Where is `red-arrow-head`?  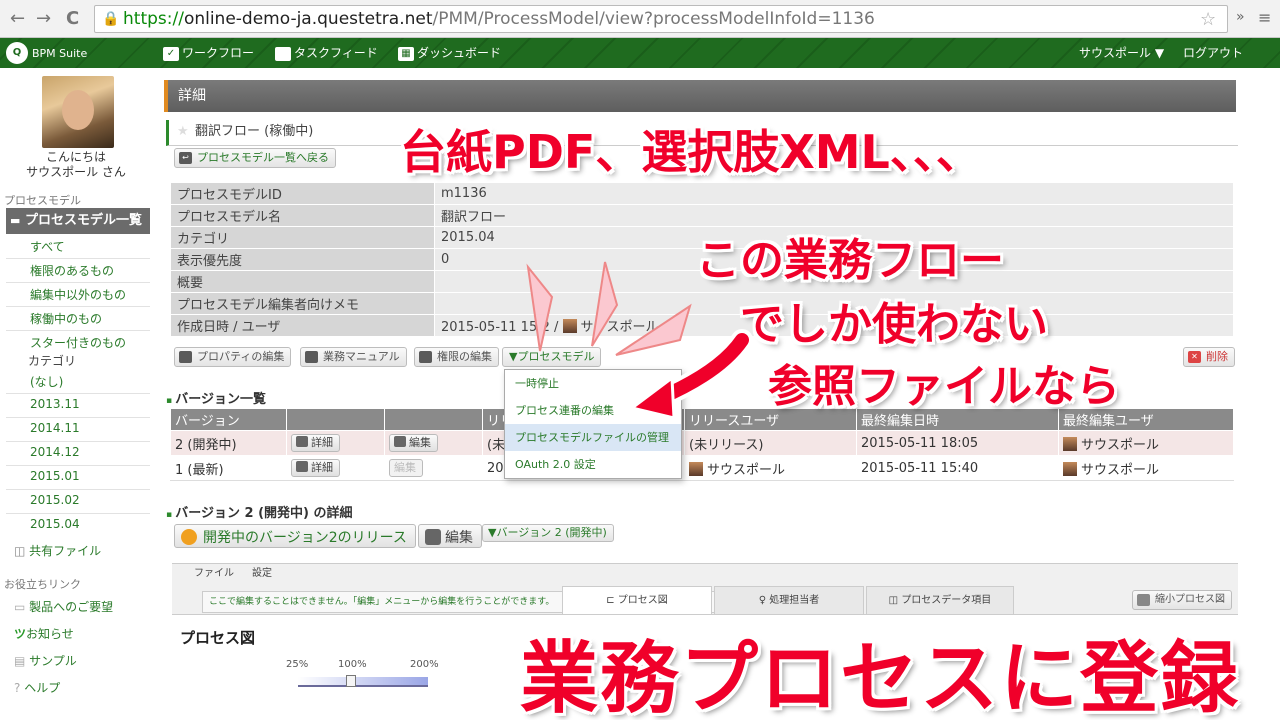
red-arrow-head is located at coordinates (652, 397).